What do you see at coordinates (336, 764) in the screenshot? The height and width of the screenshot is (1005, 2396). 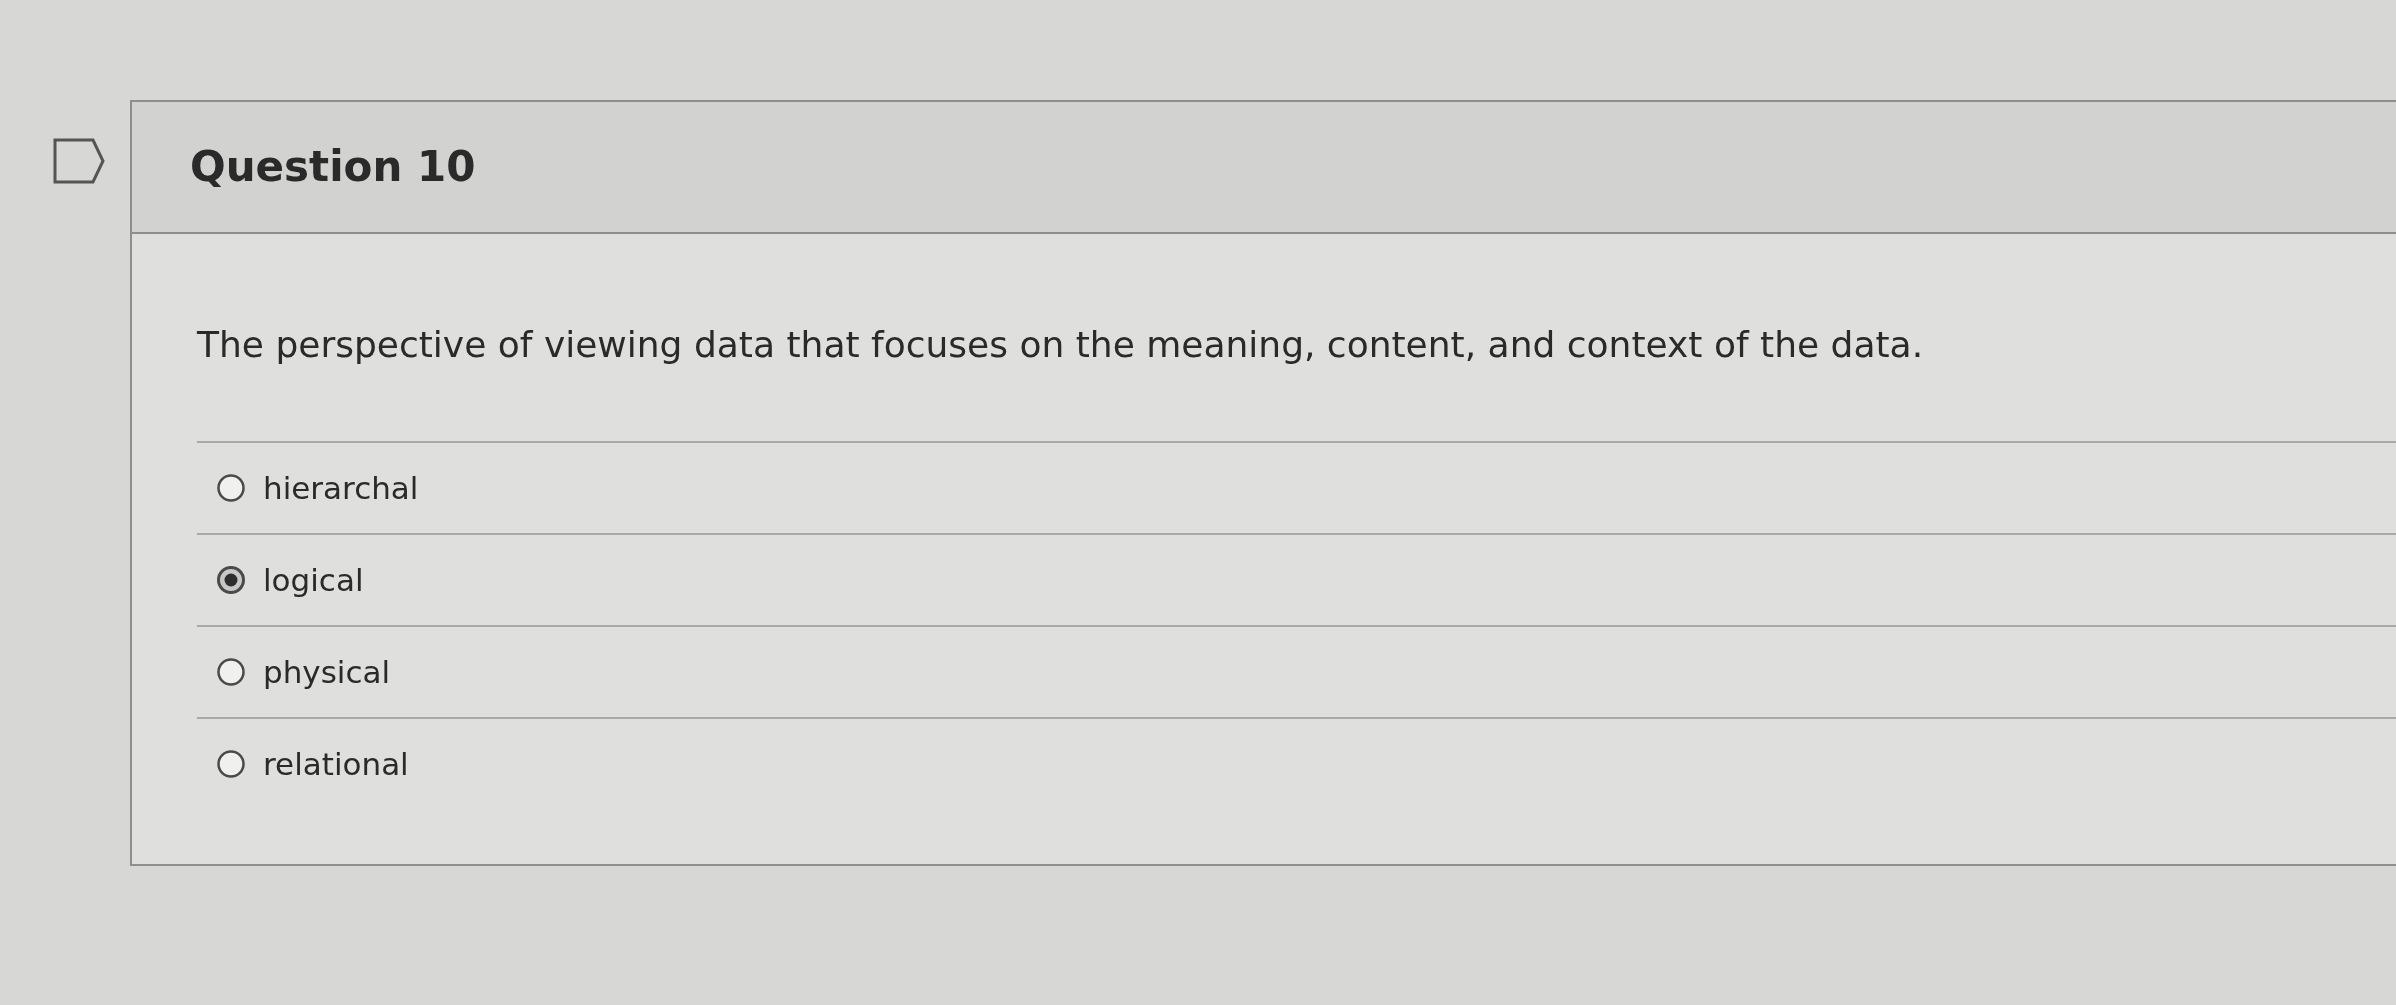 I see `option-label: relational` at bounding box center [336, 764].